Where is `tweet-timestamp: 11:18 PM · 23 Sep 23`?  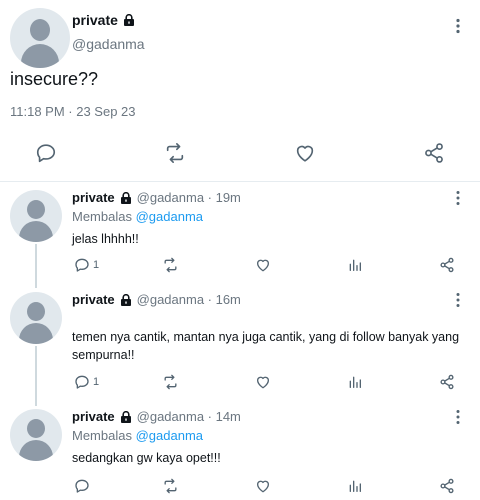 tweet-timestamp: 11:18 PM · 23 Sep 23 is located at coordinates (73, 111).